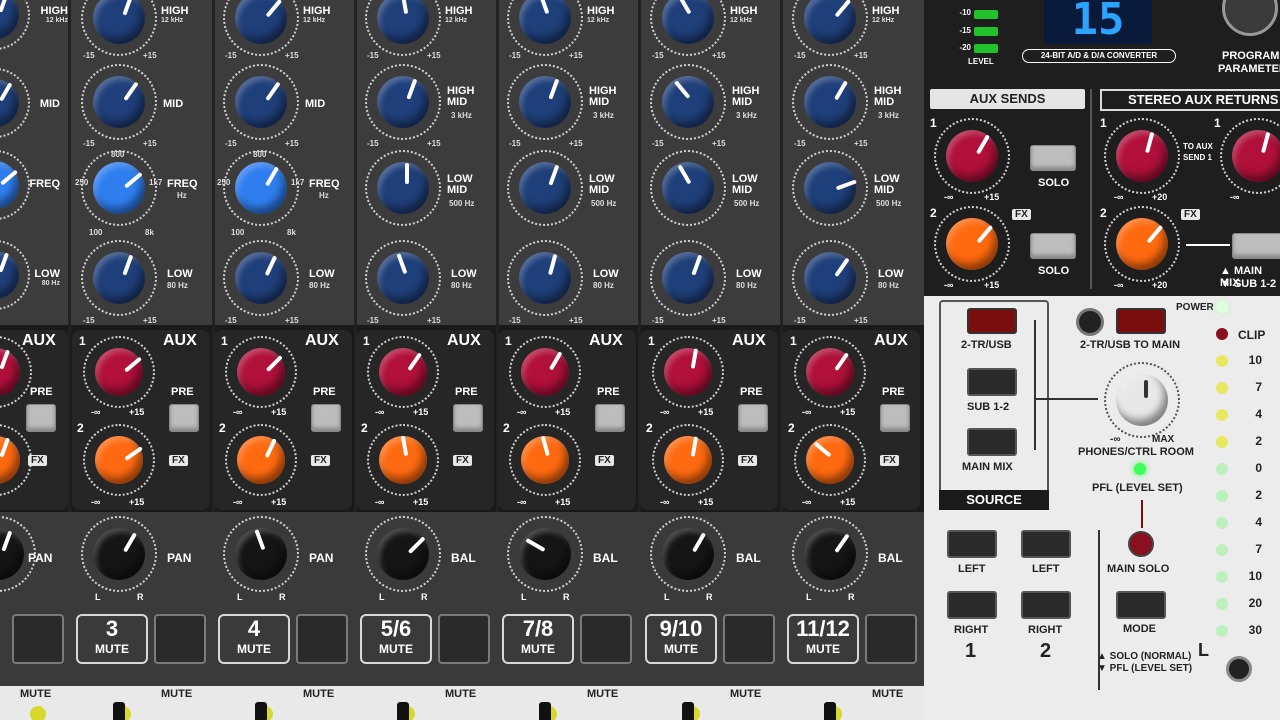 The image size is (1280, 720). What do you see at coordinates (1256, 246) in the screenshot?
I see `return-route-button` at bounding box center [1256, 246].